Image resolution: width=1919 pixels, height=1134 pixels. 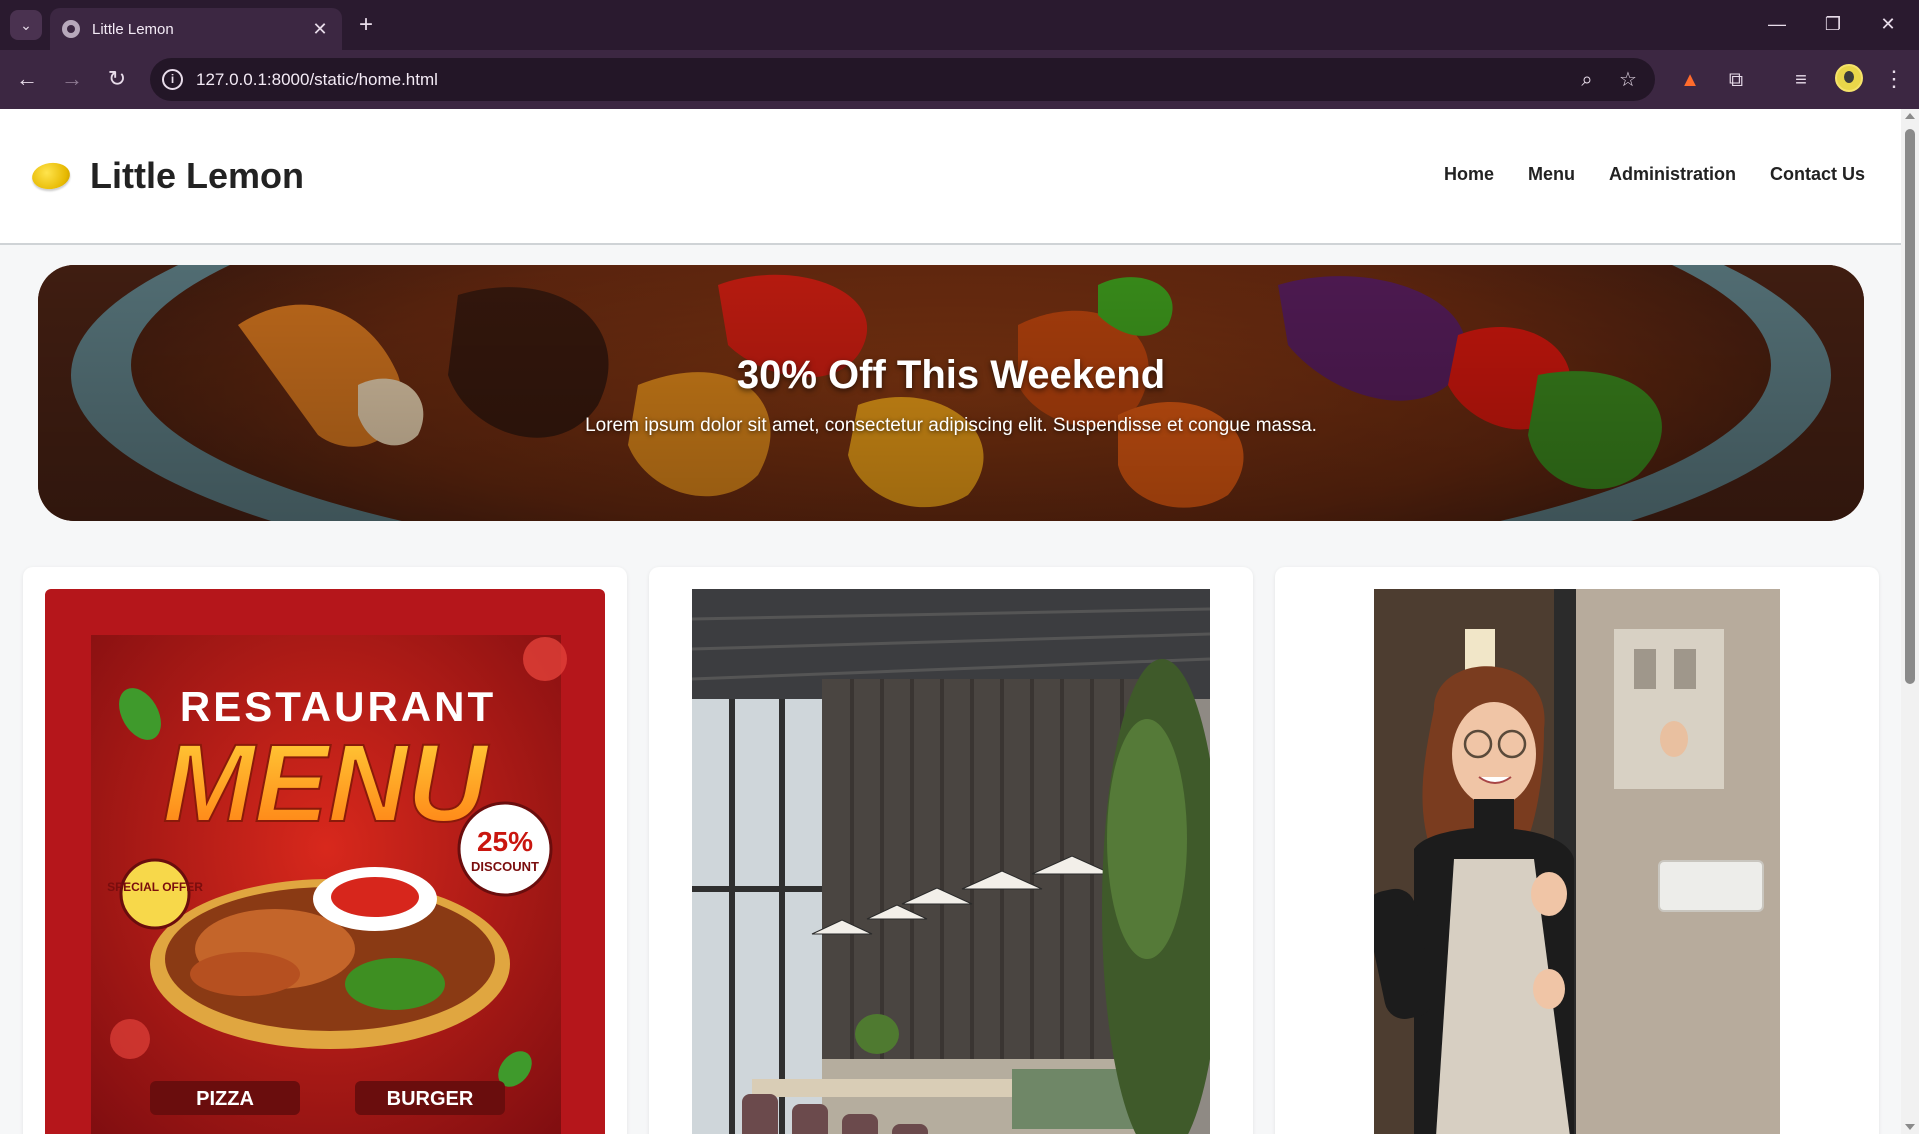 I want to click on waitress-image, so click(x=1577, y=861).